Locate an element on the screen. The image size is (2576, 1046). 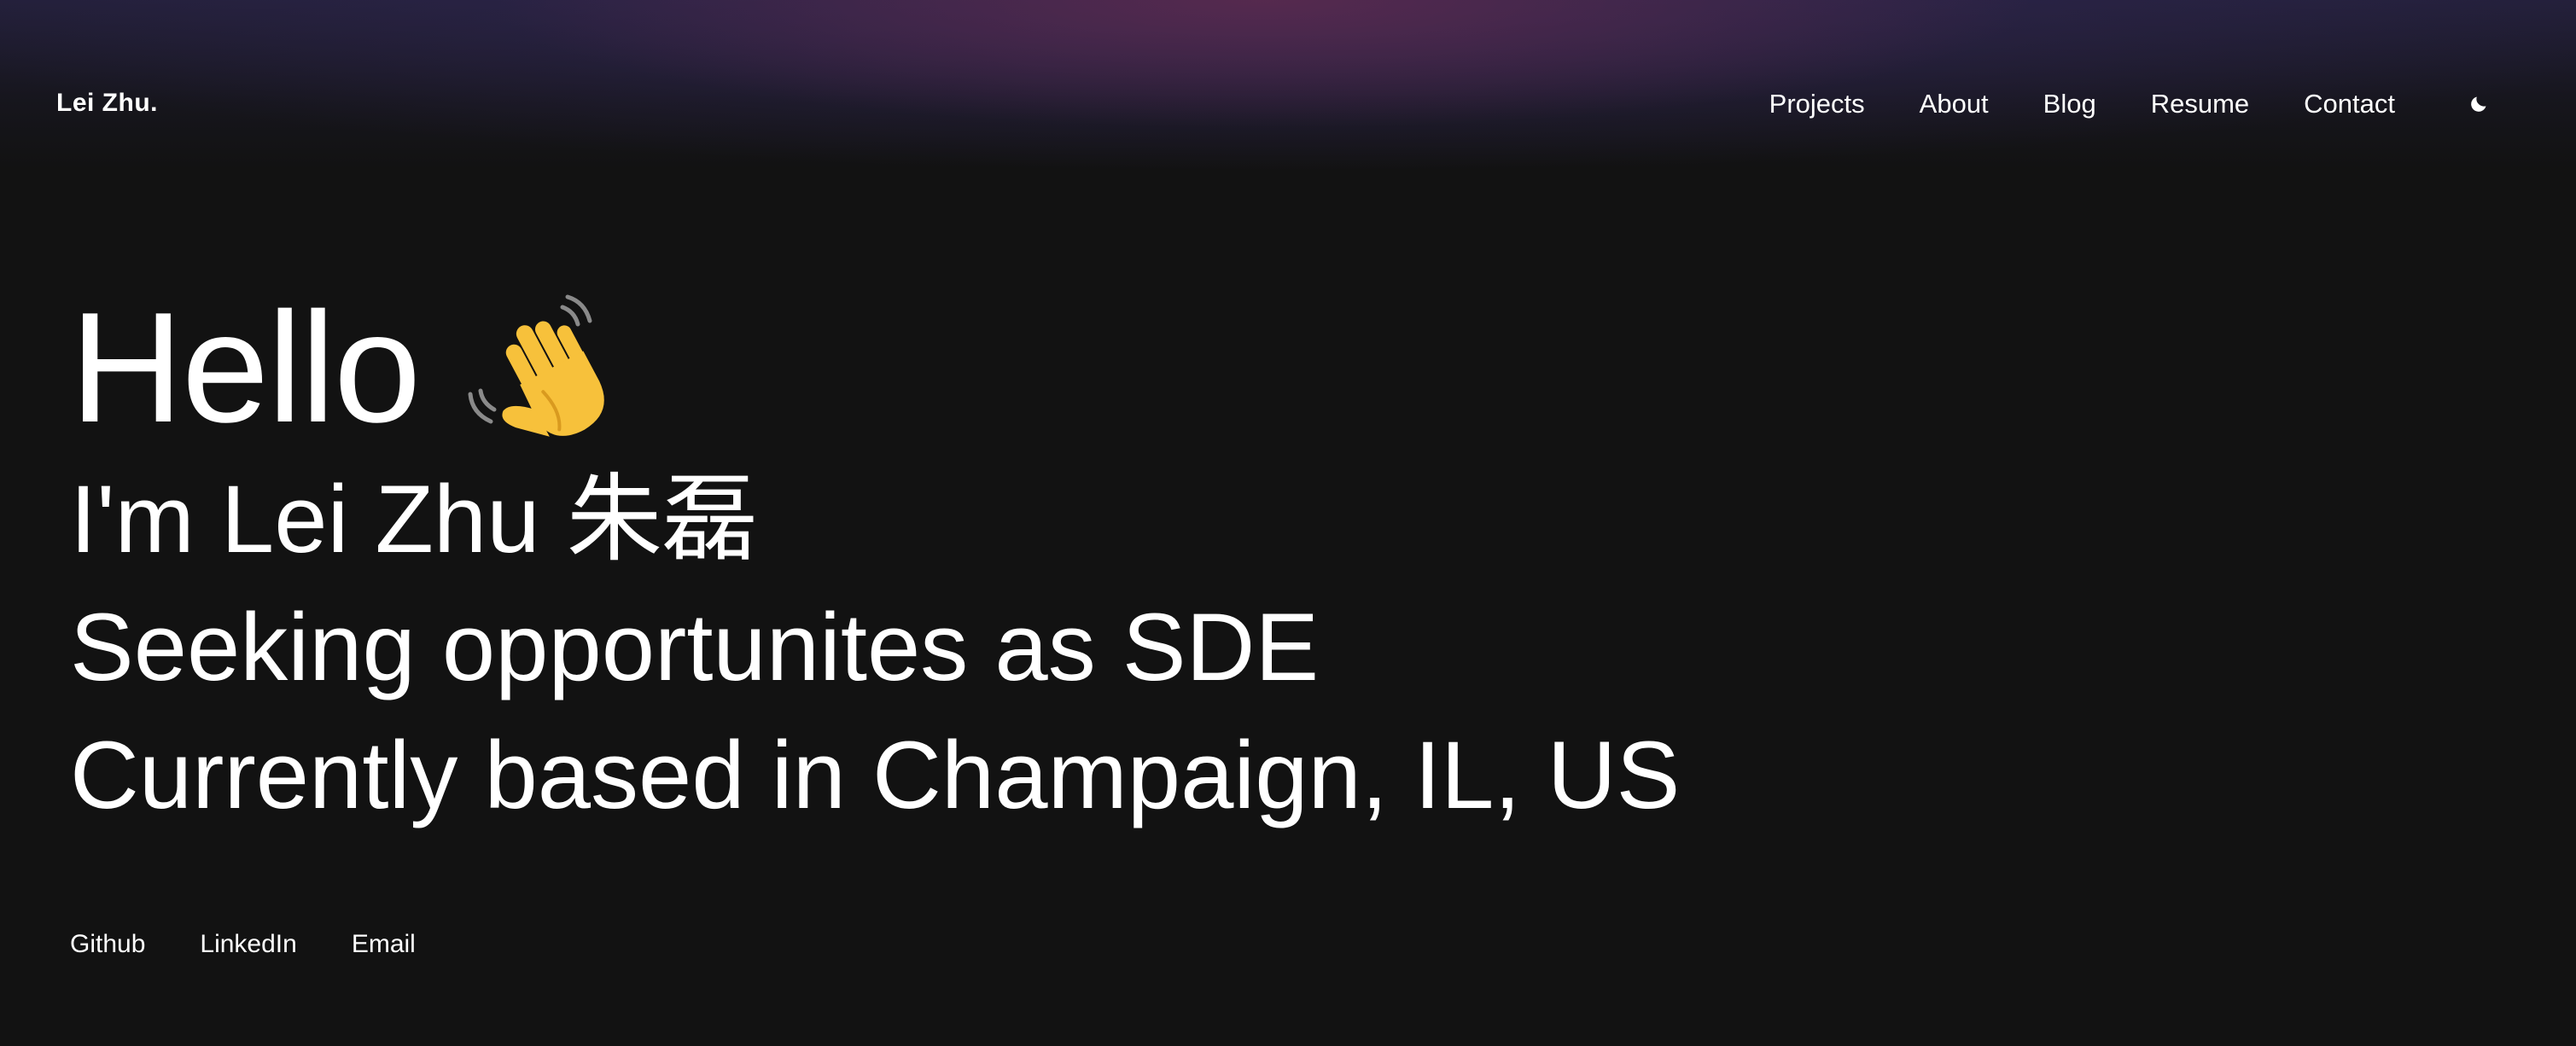
nav-contact-link: Contact is located at coordinates (2349, 104).